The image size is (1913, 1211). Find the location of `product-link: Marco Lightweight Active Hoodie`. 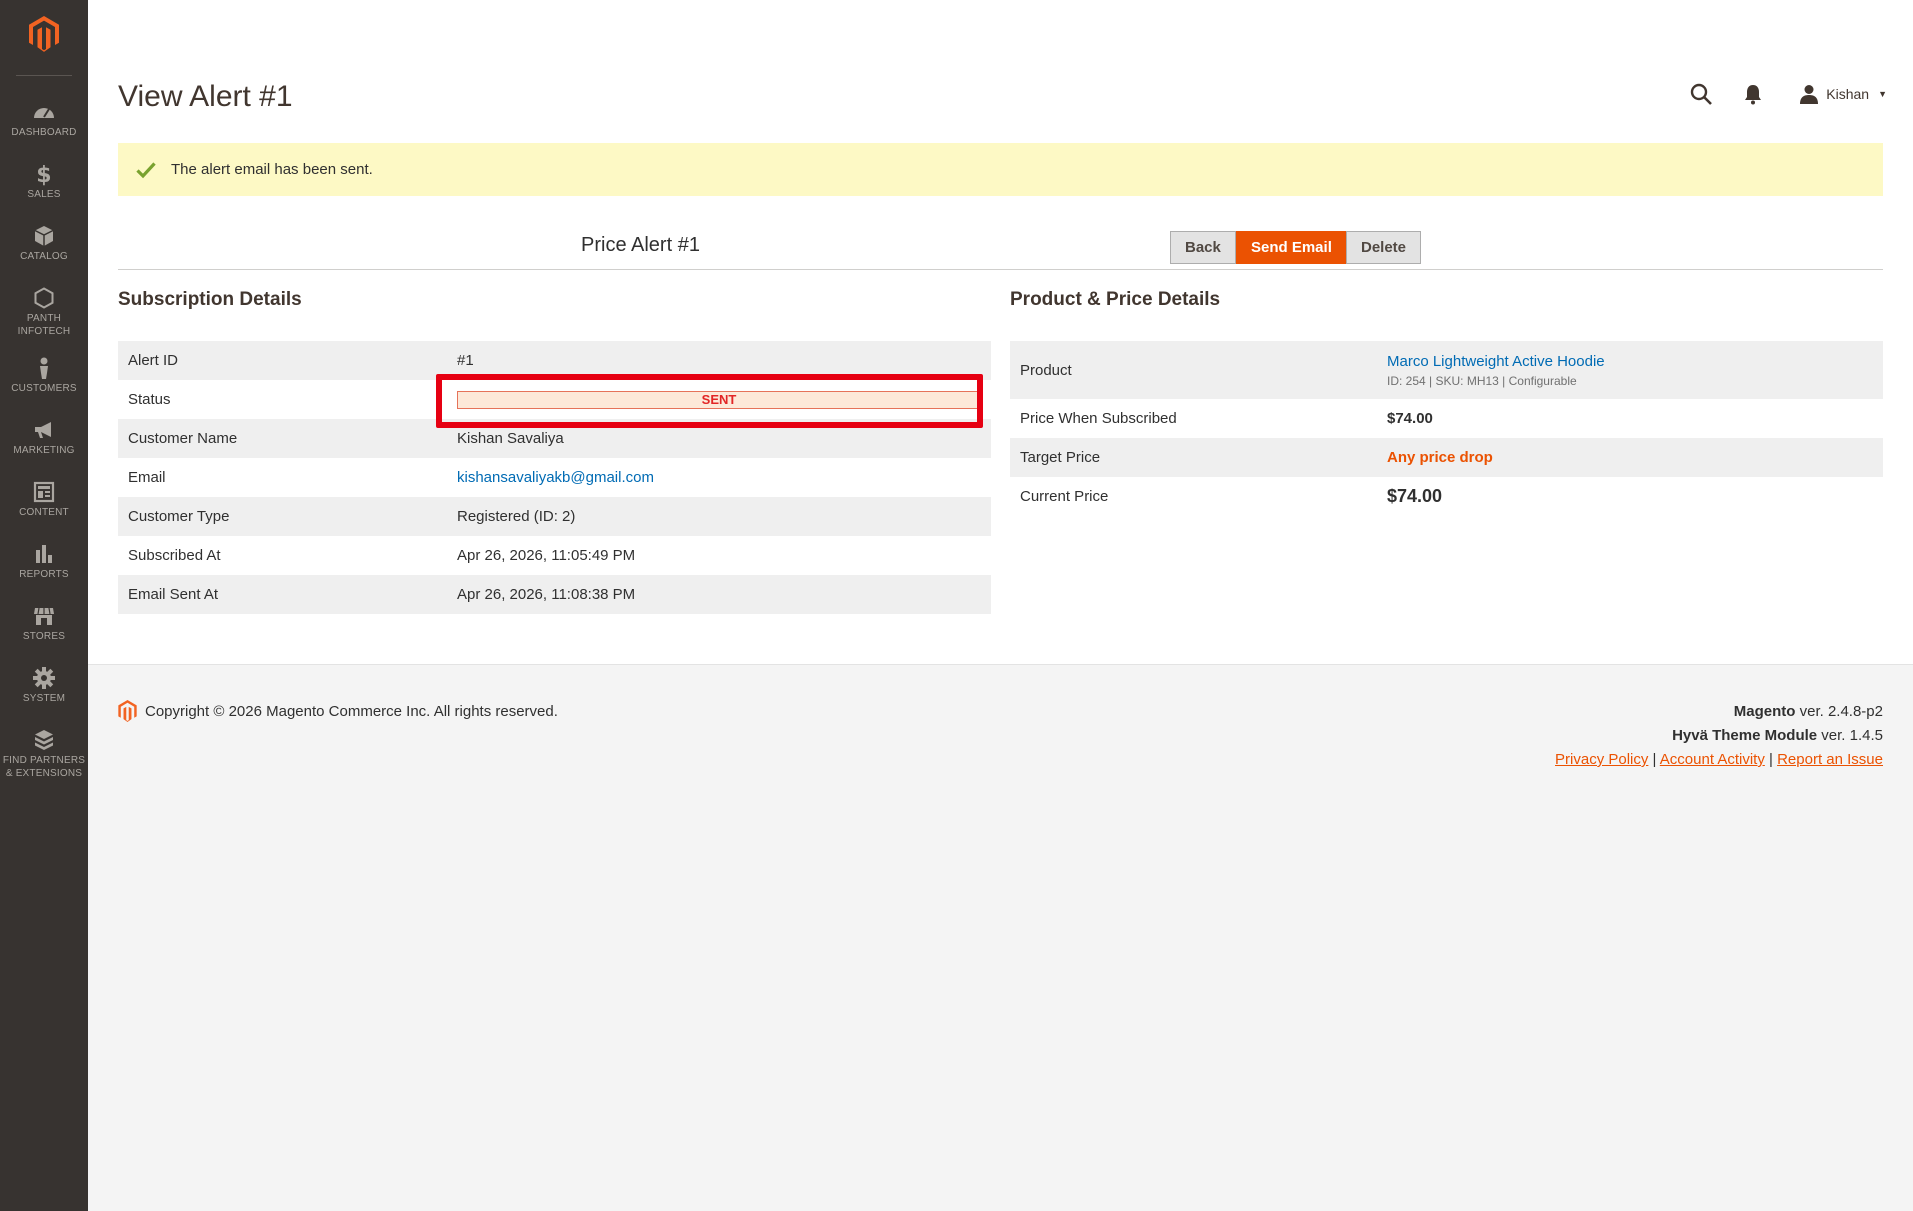

product-link: Marco Lightweight Active Hoodie is located at coordinates (1496, 361).